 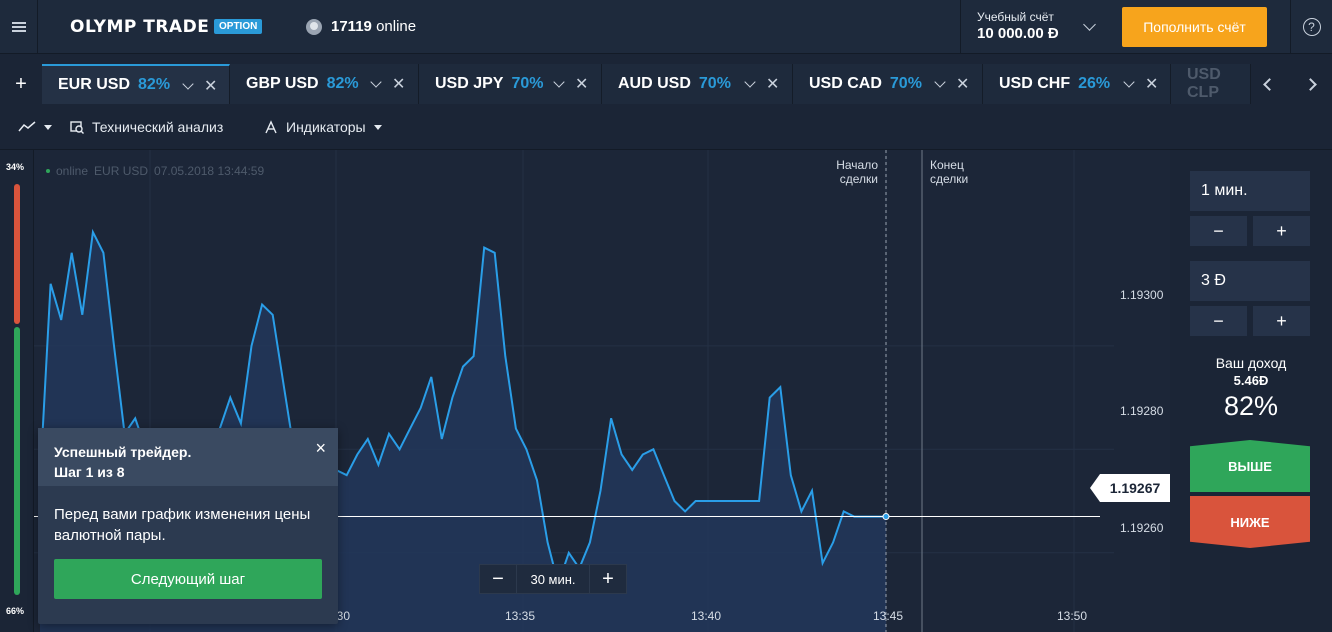 I want to click on chevron-right-icon, so click(x=1310, y=84).